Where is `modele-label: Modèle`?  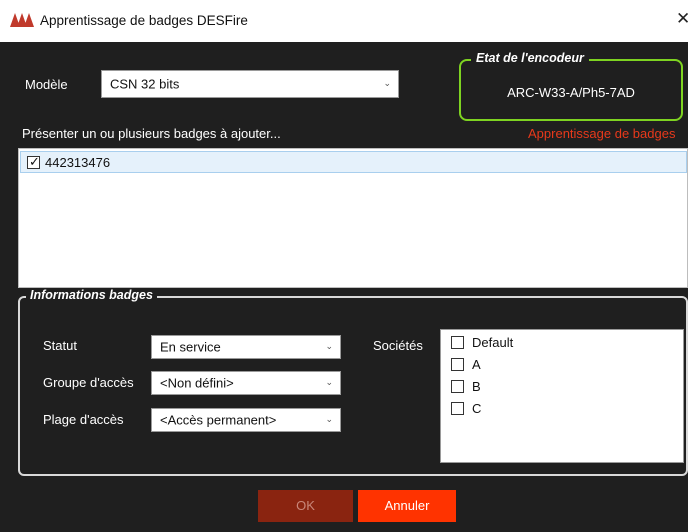
modele-label: Modèle is located at coordinates (46, 84).